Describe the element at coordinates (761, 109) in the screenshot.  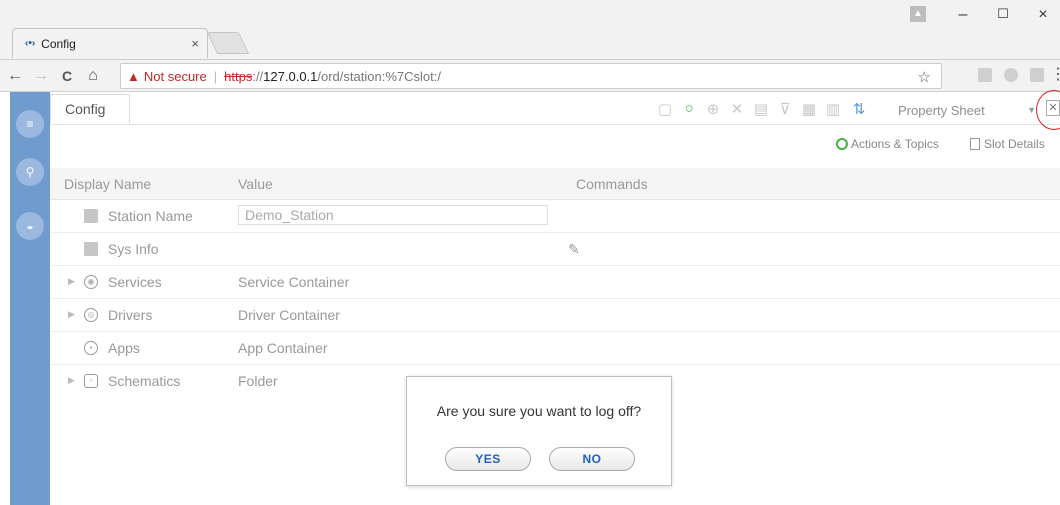
I see `rename-icon: ▤` at that location.